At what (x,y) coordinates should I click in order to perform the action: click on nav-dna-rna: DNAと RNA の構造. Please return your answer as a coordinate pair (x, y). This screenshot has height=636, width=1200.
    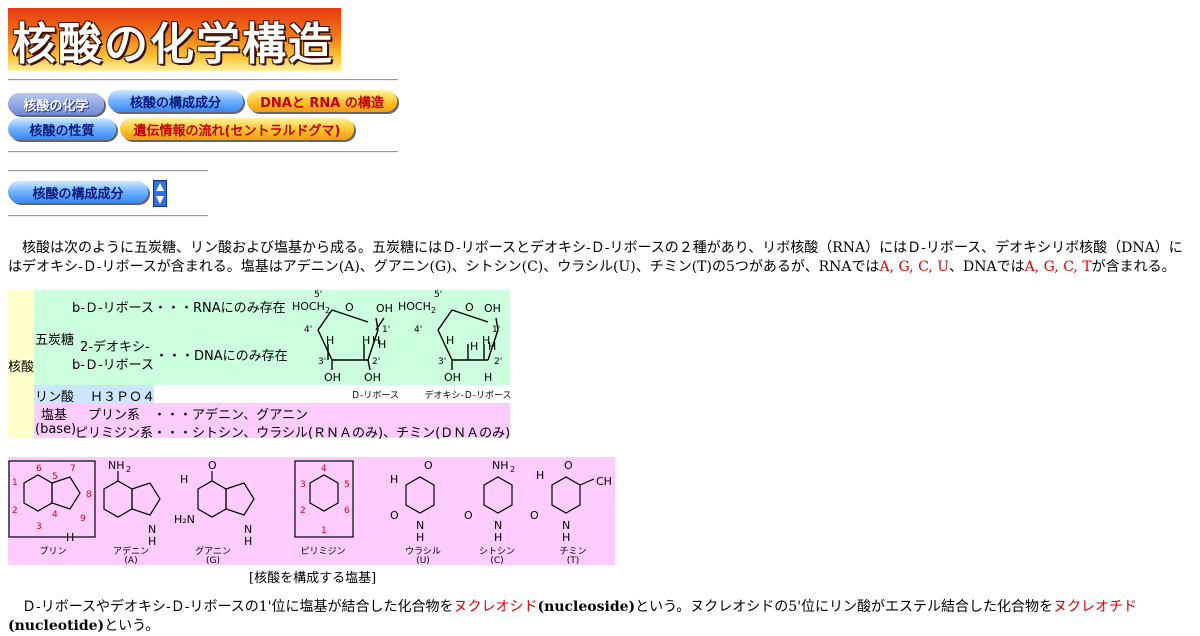
    Looking at the image, I should click on (322, 101).